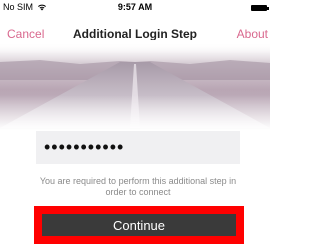 The image size is (320, 244). Describe the element at coordinates (138, 147) in the screenshot. I see `password-field` at that location.